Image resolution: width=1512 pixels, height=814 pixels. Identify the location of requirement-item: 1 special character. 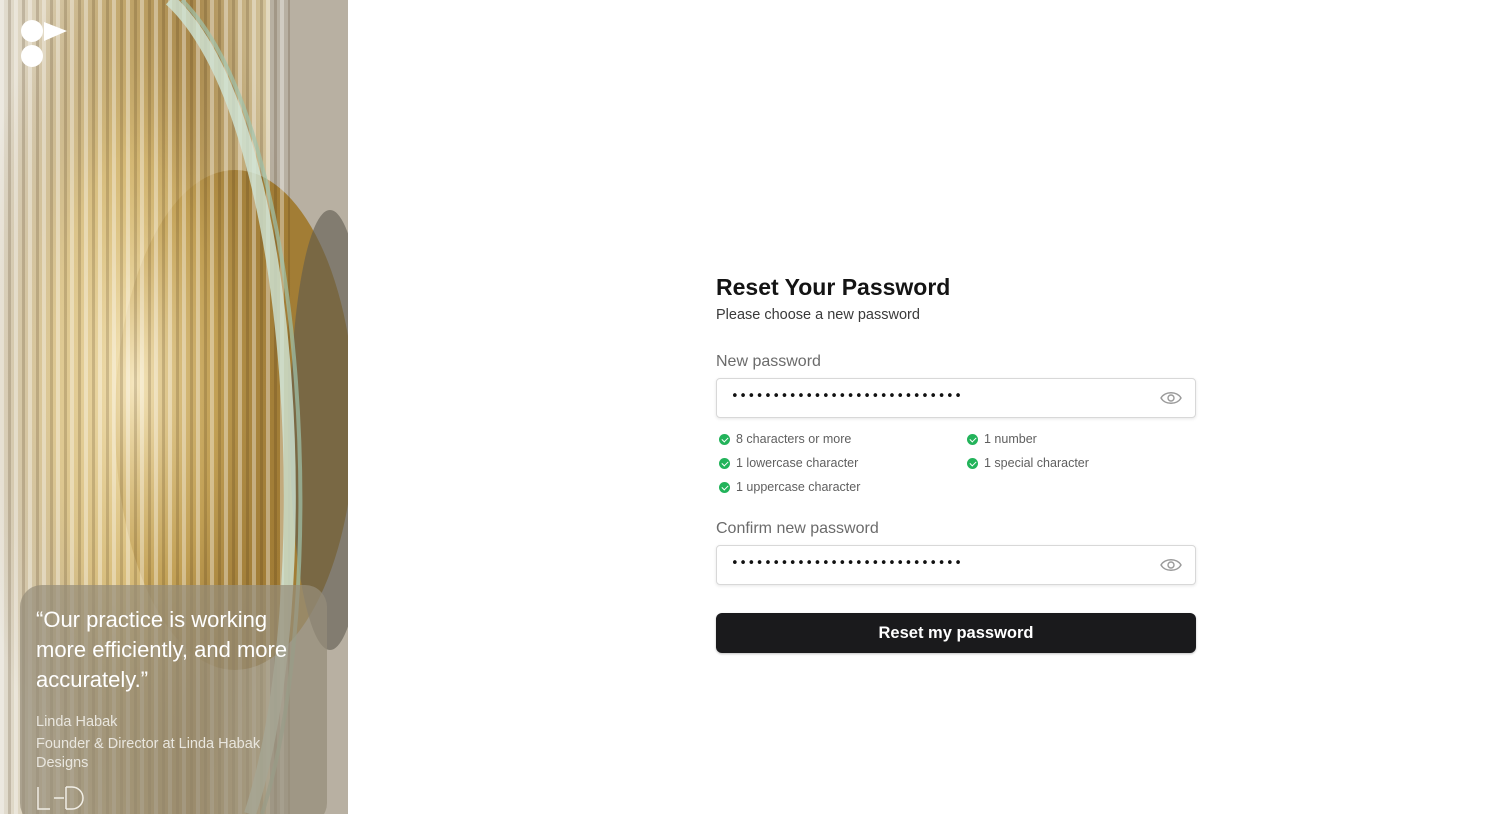
(1080, 463).